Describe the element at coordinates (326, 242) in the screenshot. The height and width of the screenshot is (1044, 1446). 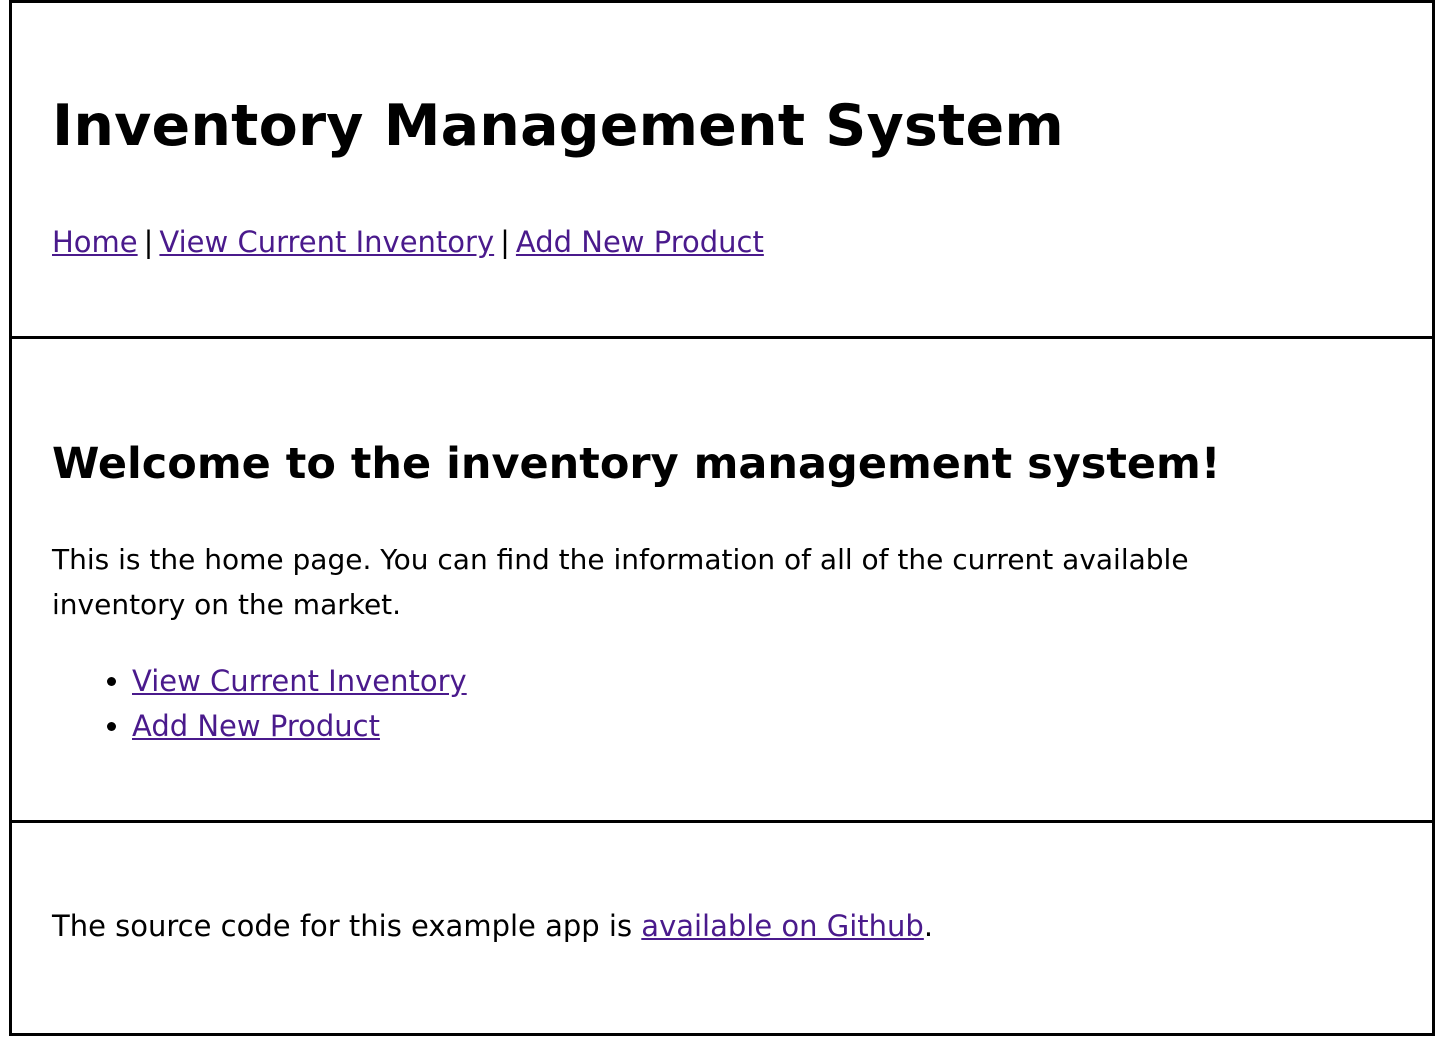
I see `nav-link-view-inventory: View Current Inventory` at that location.